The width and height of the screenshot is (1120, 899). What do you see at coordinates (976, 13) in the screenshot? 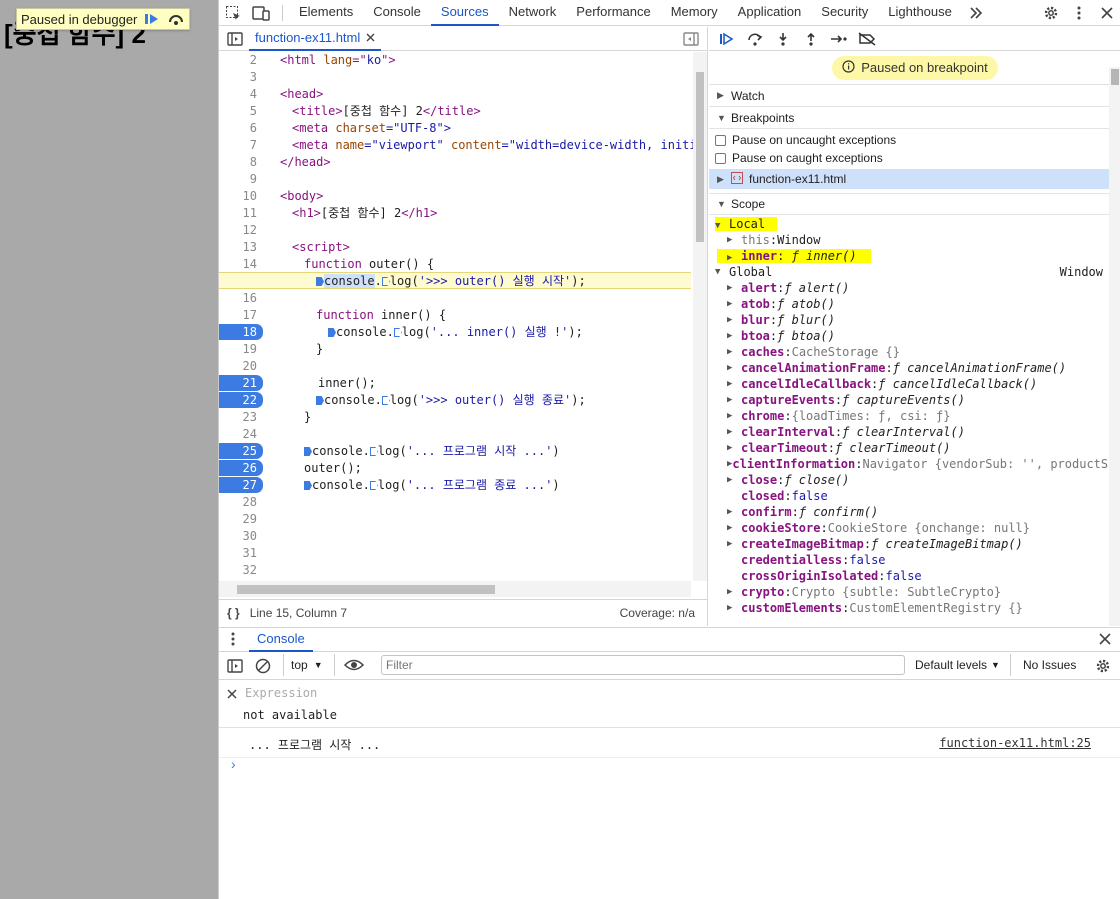
I see `more-tabs-icon` at bounding box center [976, 13].